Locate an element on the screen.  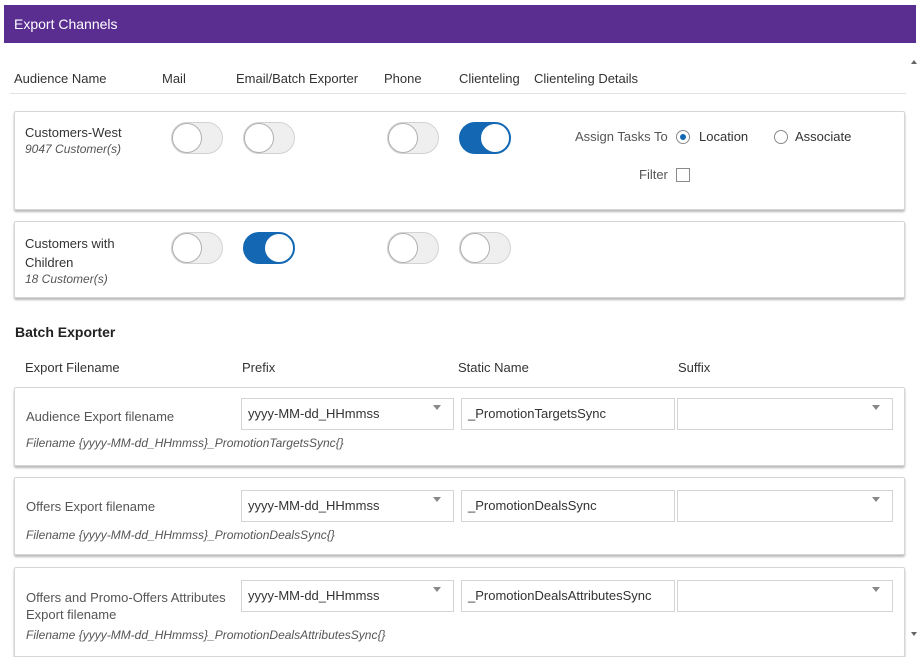
static-name-value: _PromotionTargetsSync is located at coordinates (537, 413).